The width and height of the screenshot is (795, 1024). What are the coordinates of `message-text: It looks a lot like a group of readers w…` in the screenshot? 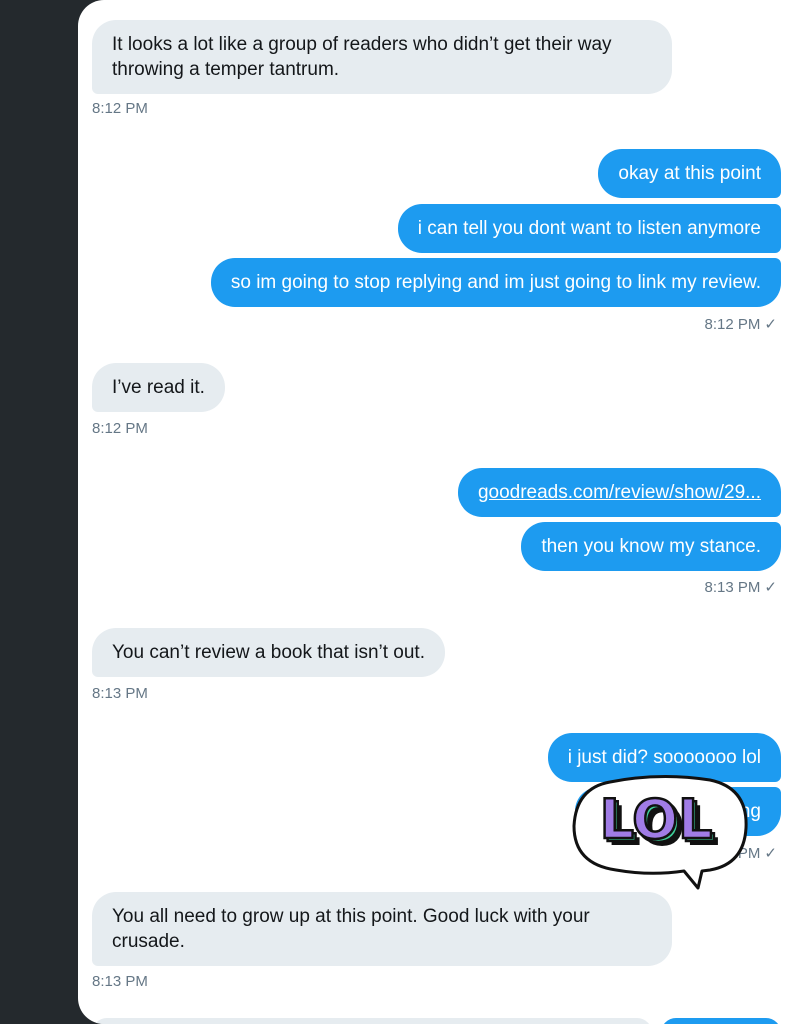 It's located at (362, 57).